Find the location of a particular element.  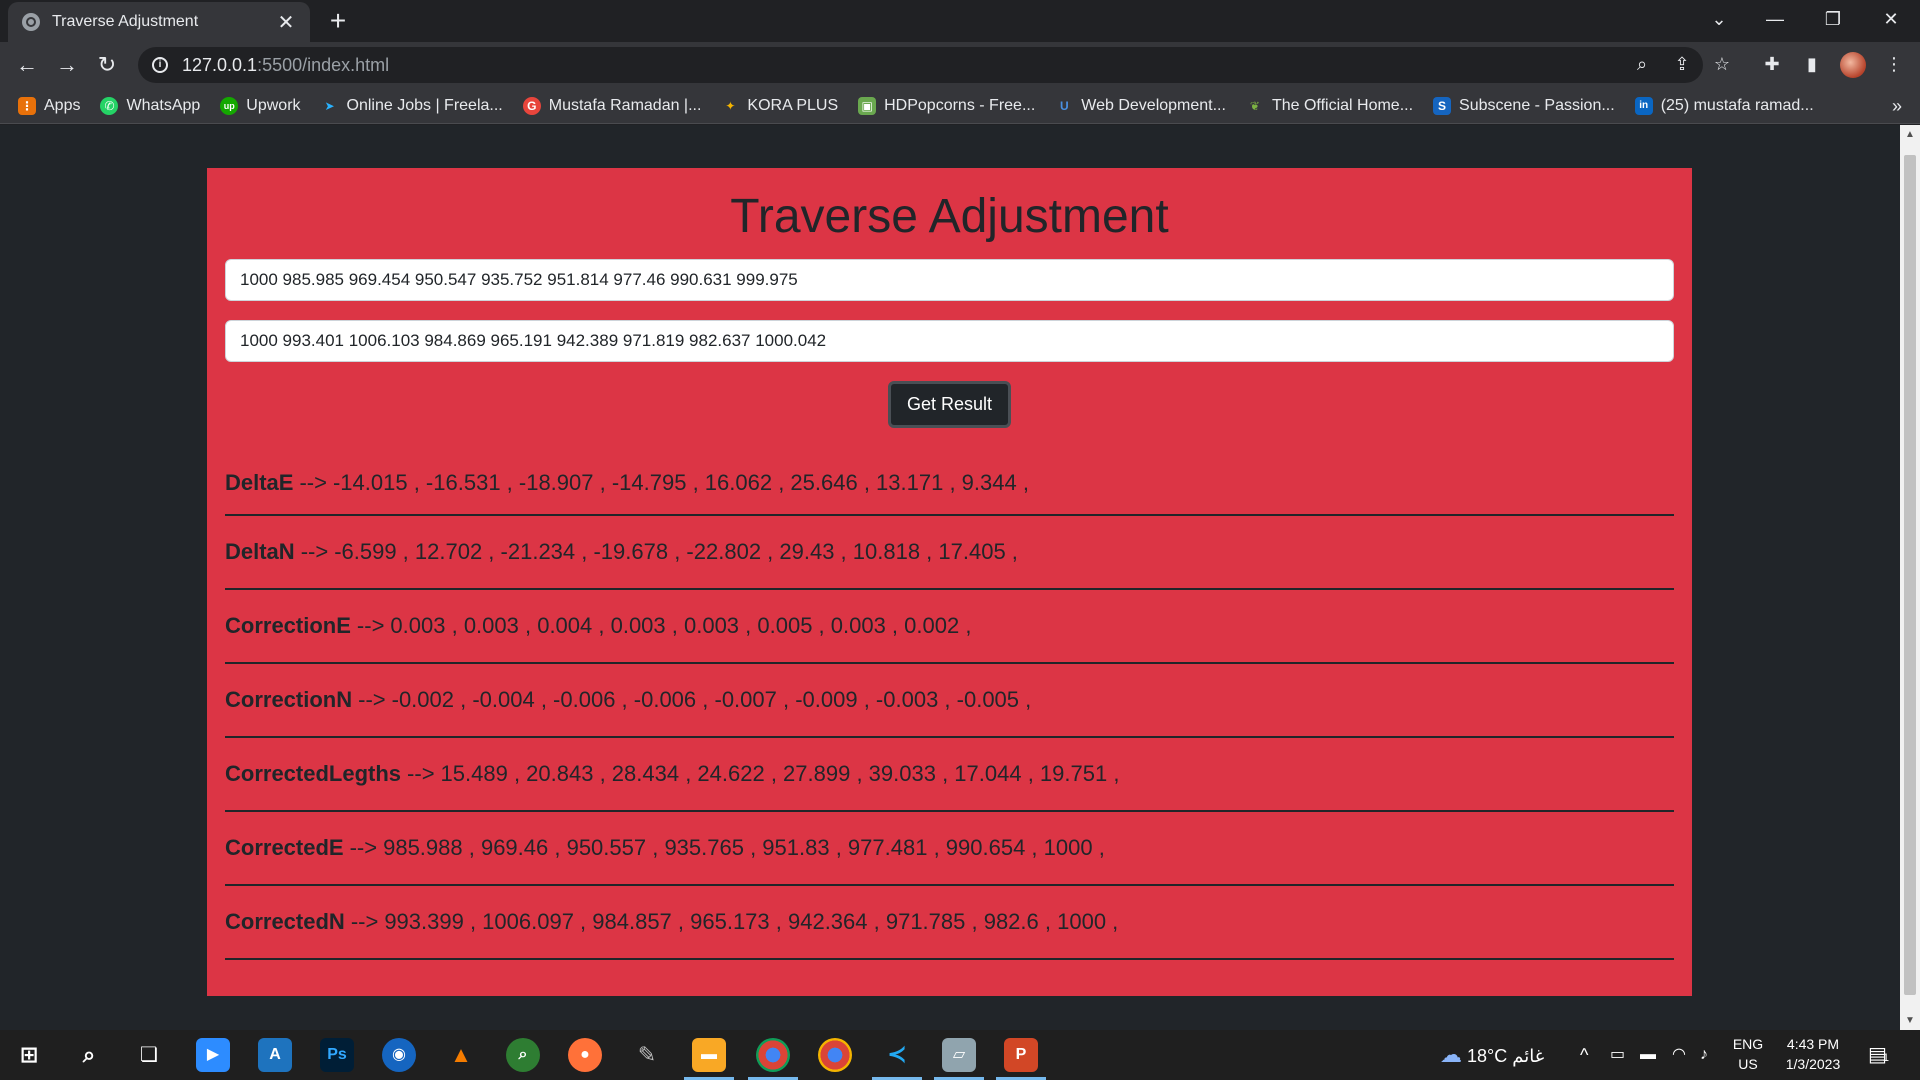

volume-icon: ♪ is located at coordinates (1704, 1055).